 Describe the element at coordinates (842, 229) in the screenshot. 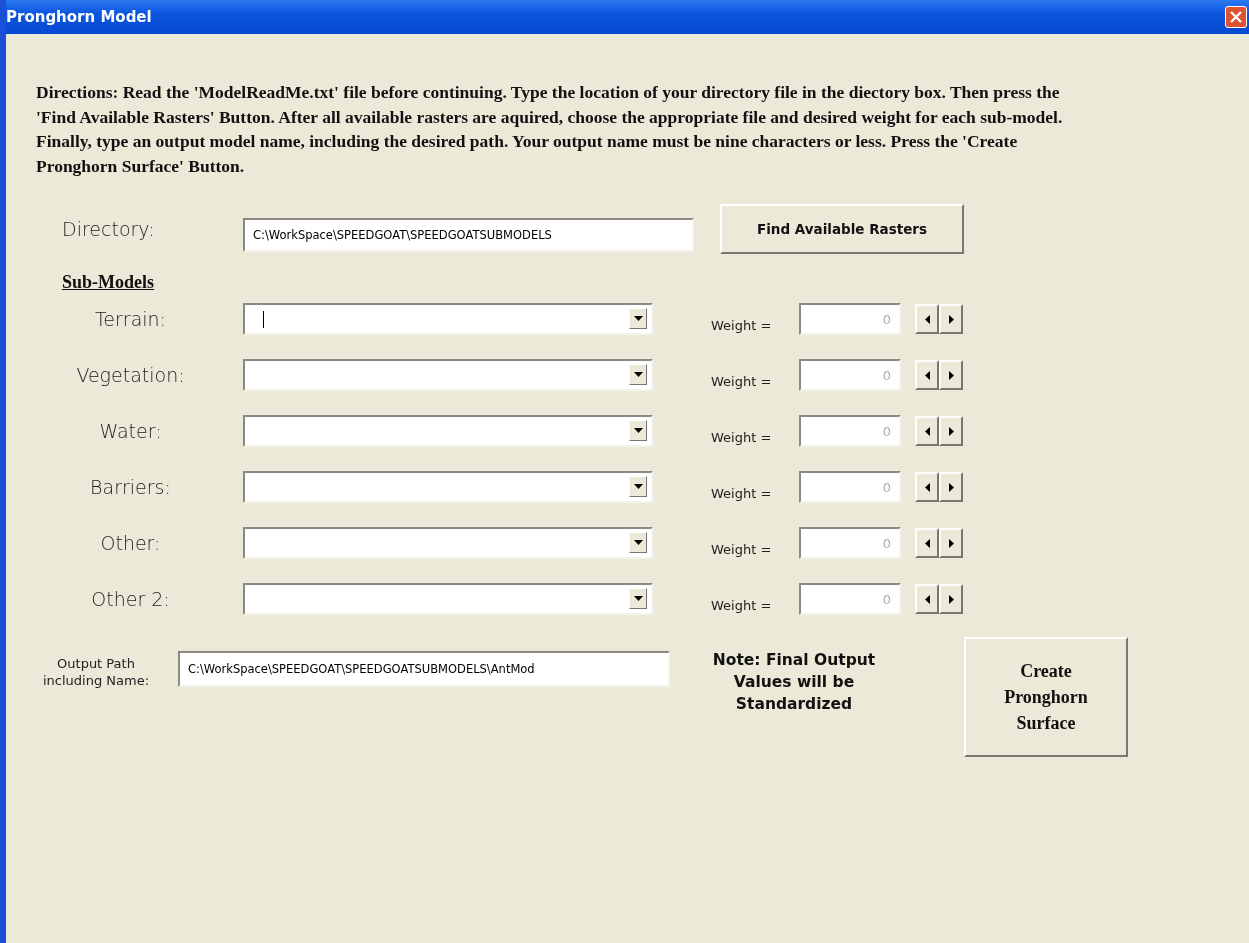

I see `find-rasters-button: Find Available Rasters` at that location.